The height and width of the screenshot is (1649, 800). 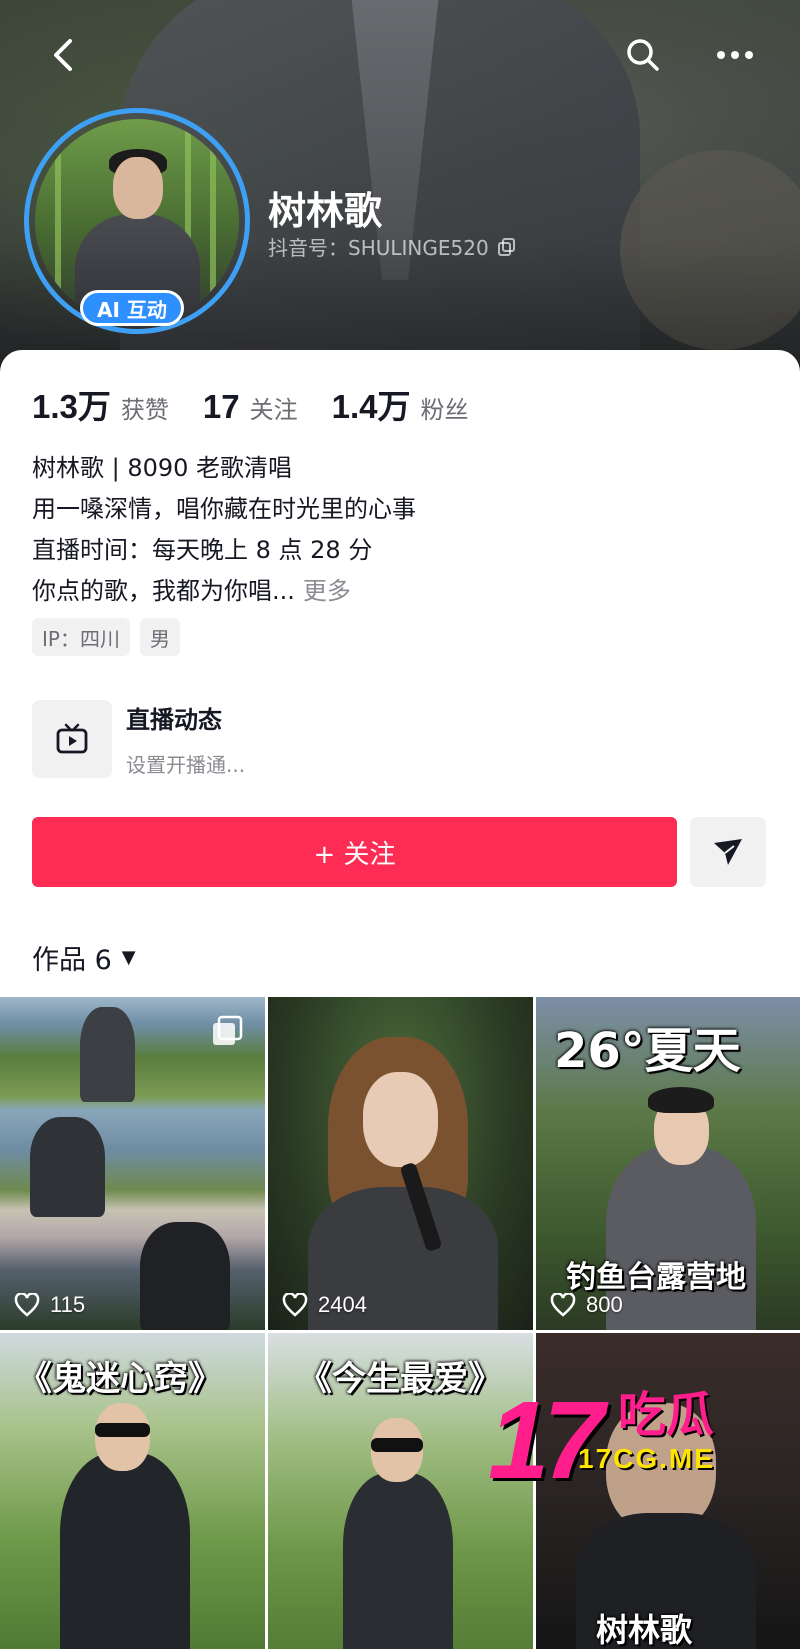 What do you see at coordinates (228, 1030) in the screenshot?
I see `multi-image-icon` at bounding box center [228, 1030].